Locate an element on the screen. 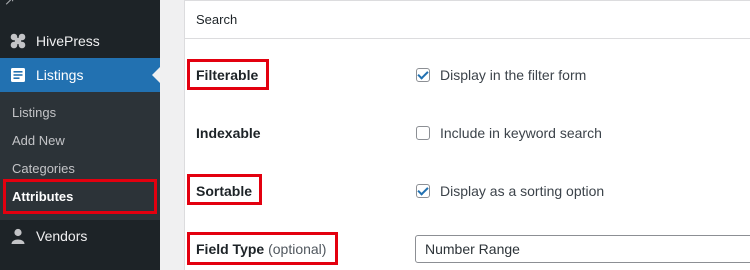 The height and width of the screenshot is (270, 750). collapse-arrow-icon: ↗ is located at coordinates (11, 4).